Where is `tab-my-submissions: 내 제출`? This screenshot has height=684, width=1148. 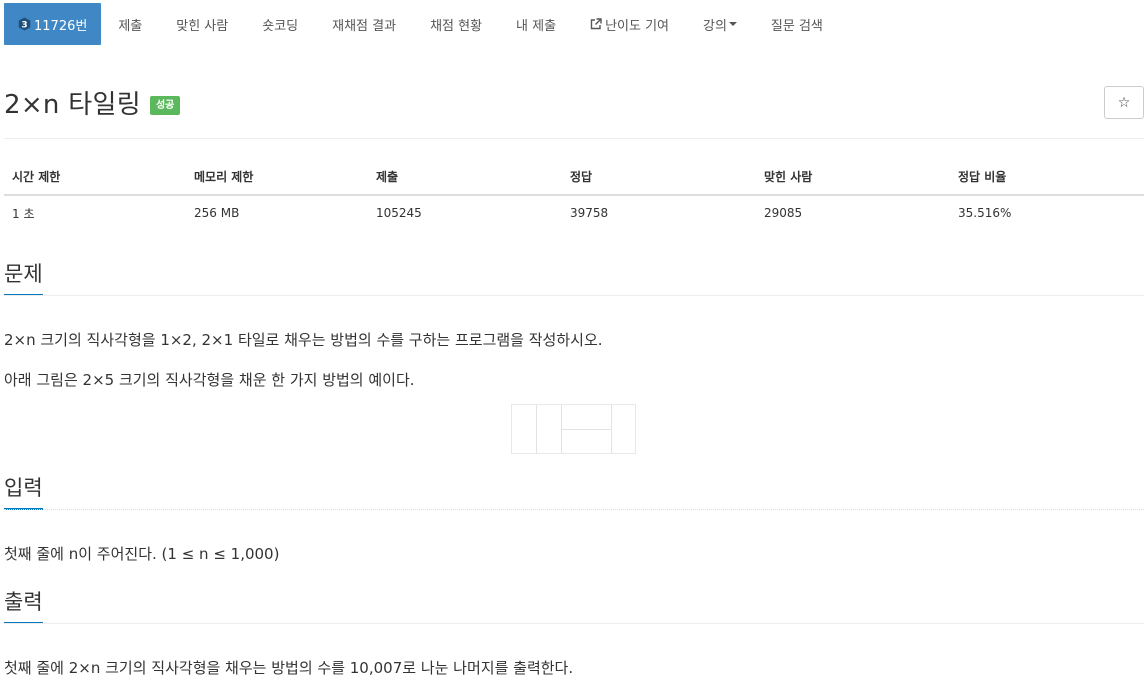 tab-my-submissions: 내 제출 is located at coordinates (536, 24).